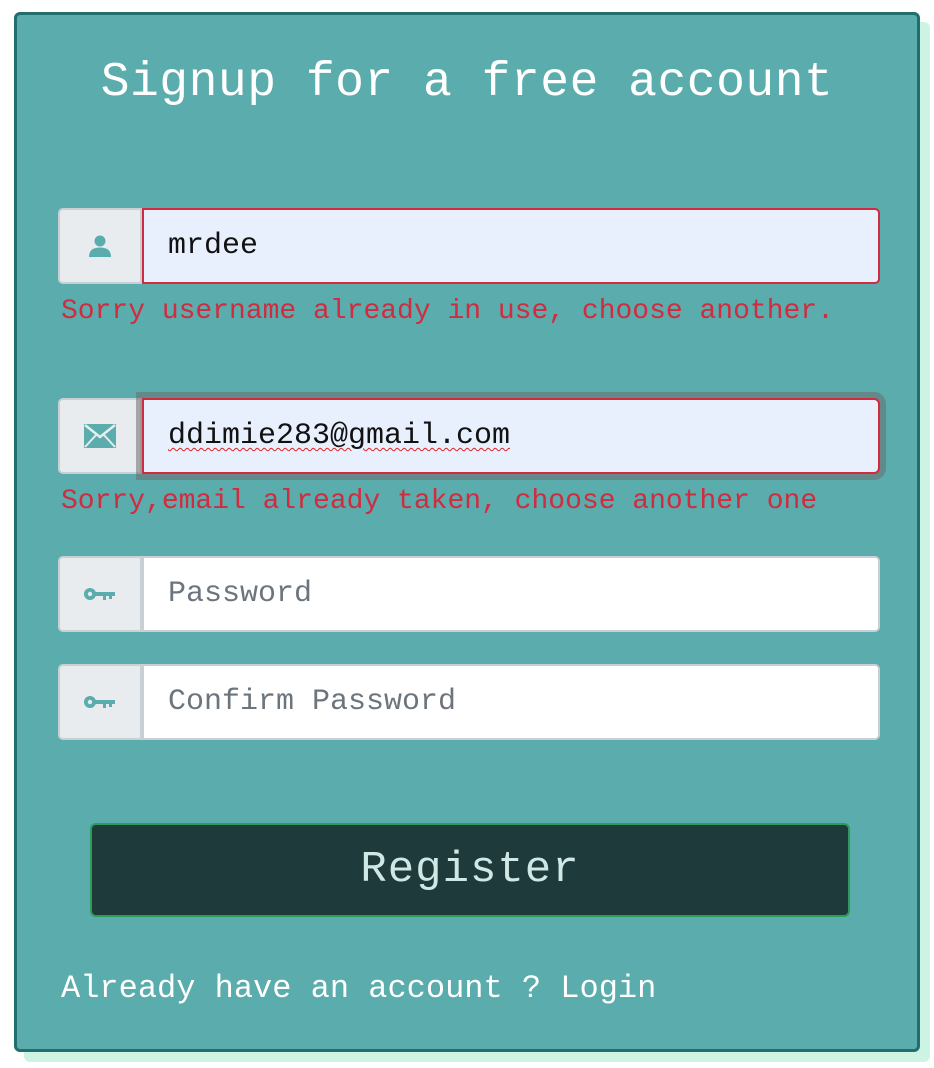 This screenshot has height=1068, width=934. I want to click on envelope-icon, so click(100, 436).